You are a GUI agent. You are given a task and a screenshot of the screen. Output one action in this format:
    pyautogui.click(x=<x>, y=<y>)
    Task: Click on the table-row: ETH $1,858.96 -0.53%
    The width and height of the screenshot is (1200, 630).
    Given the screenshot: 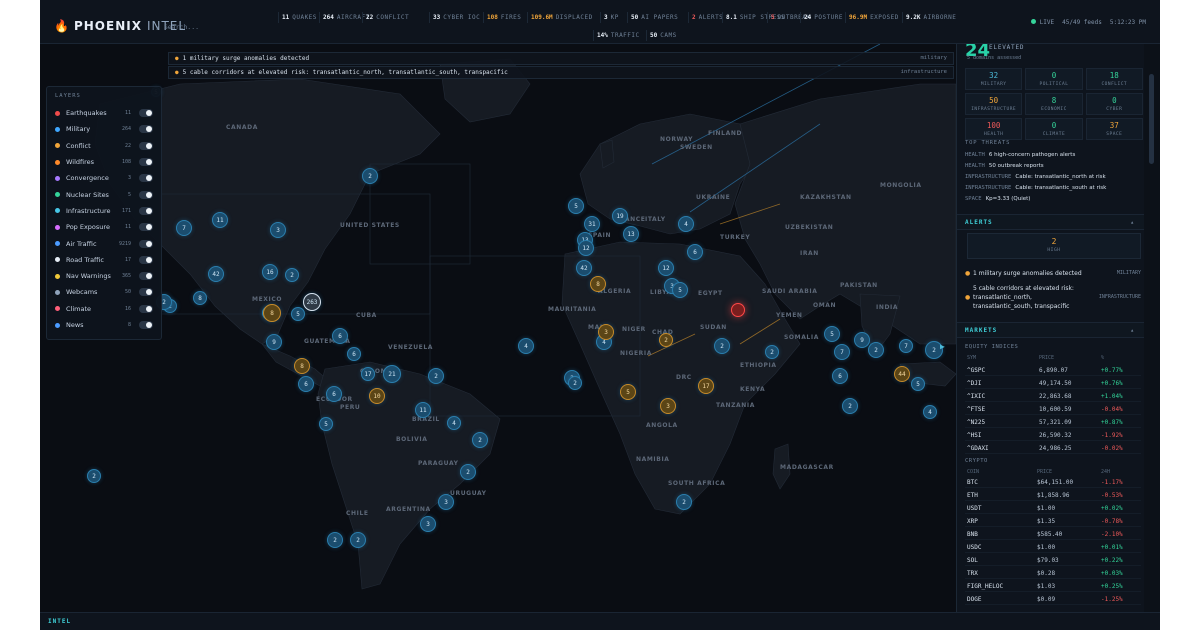 What is the action you would take?
    pyautogui.click(x=1053, y=495)
    